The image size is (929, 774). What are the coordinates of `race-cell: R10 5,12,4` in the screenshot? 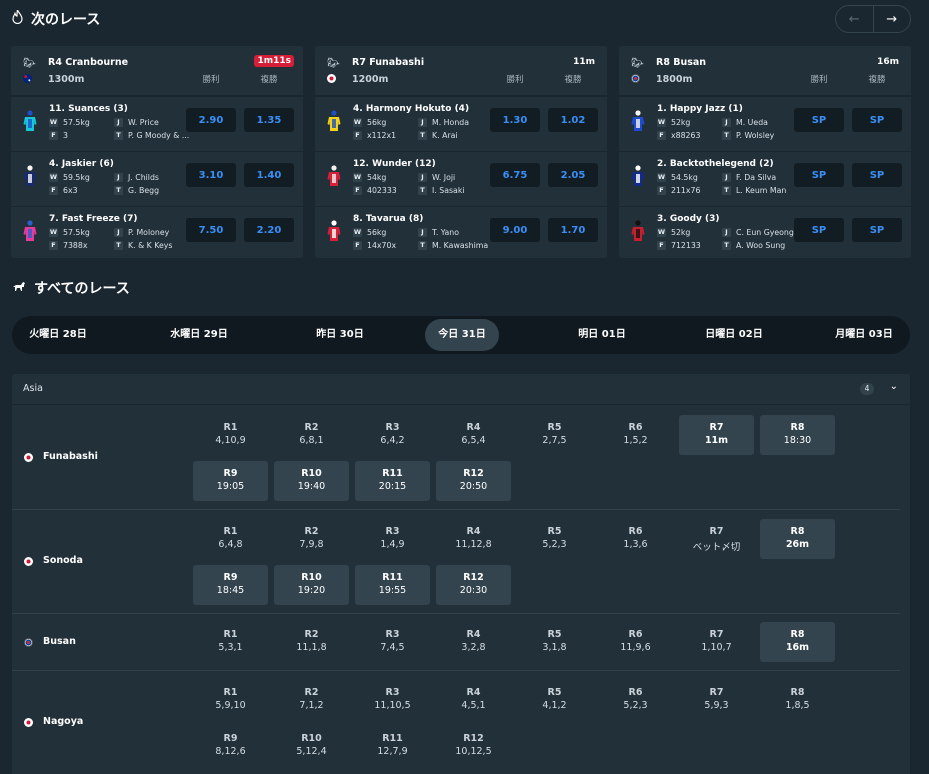 It's located at (311, 746).